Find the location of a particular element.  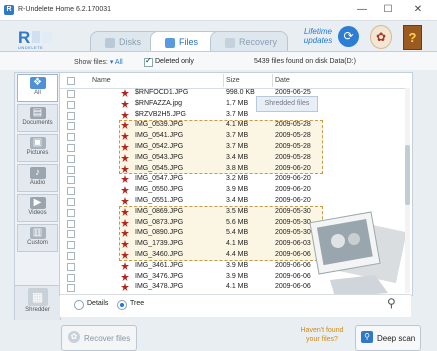

videos-icon: ▶ is located at coordinates (37, 203).